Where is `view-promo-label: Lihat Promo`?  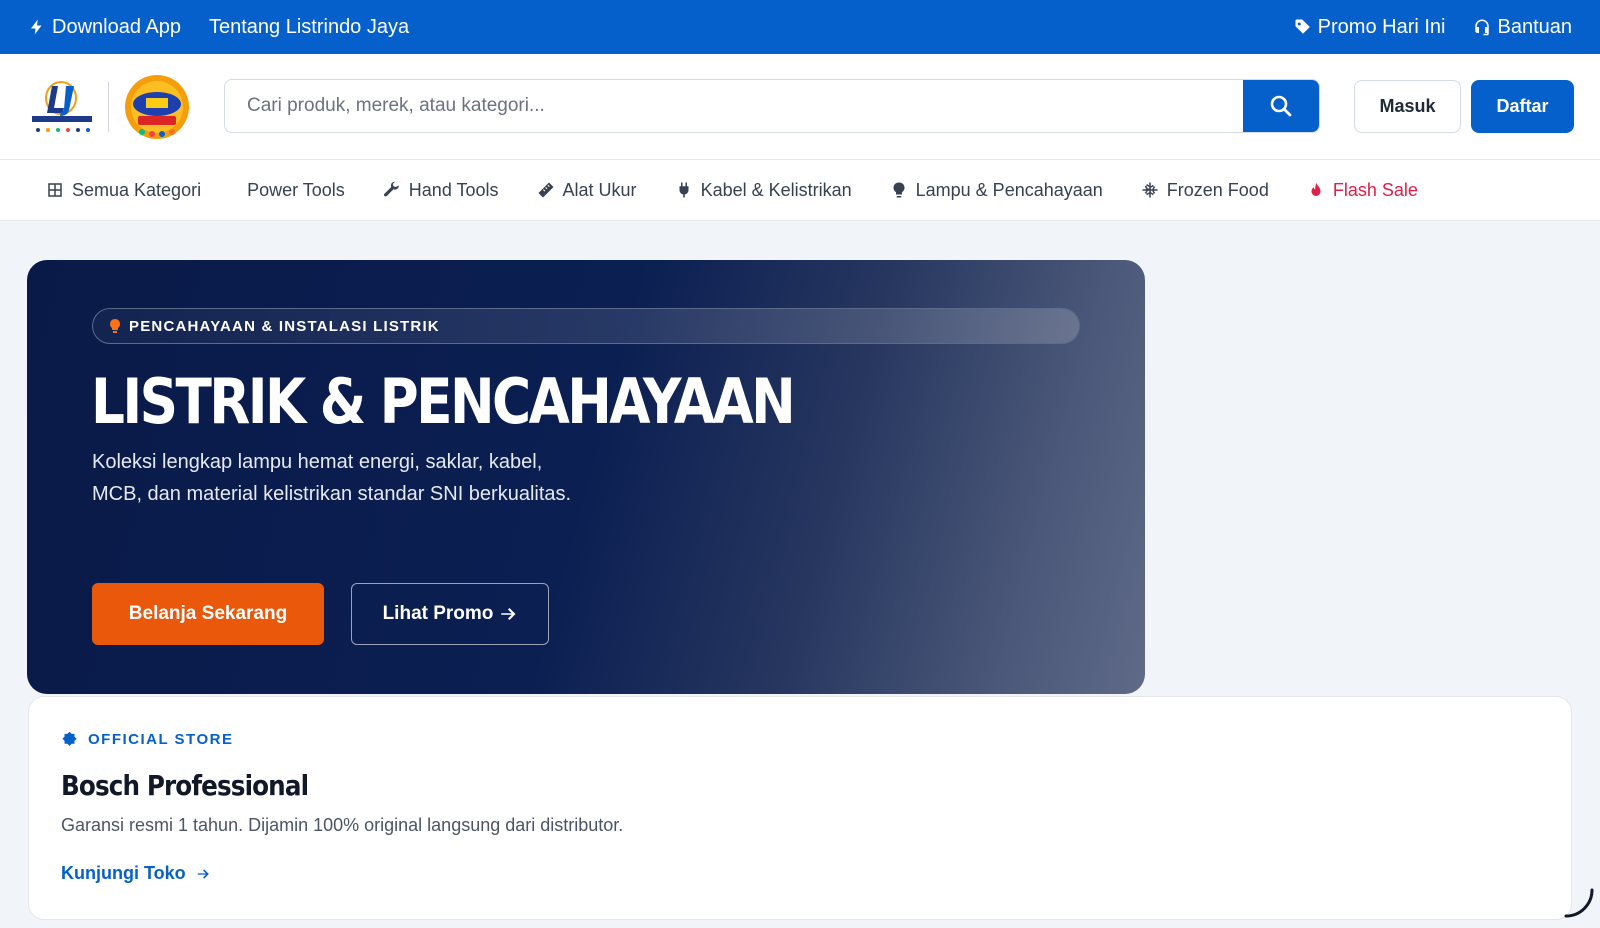
view-promo-label: Lihat Promo is located at coordinates (438, 613).